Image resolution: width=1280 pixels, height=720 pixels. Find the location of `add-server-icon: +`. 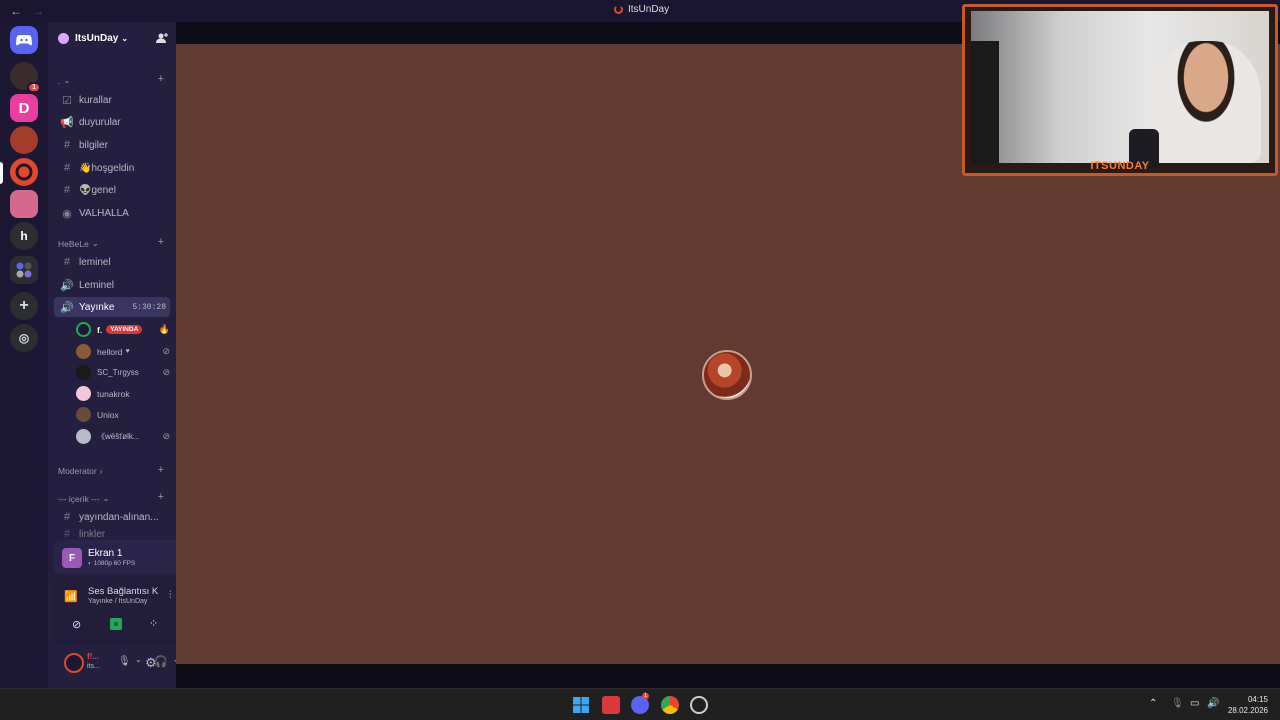

add-server-icon: + is located at coordinates (24, 306).